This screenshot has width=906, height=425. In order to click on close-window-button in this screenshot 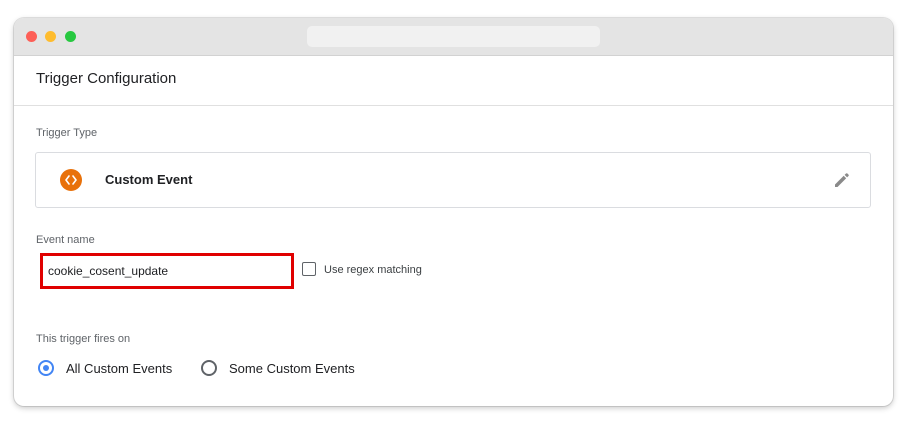, I will do `click(31, 36)`.